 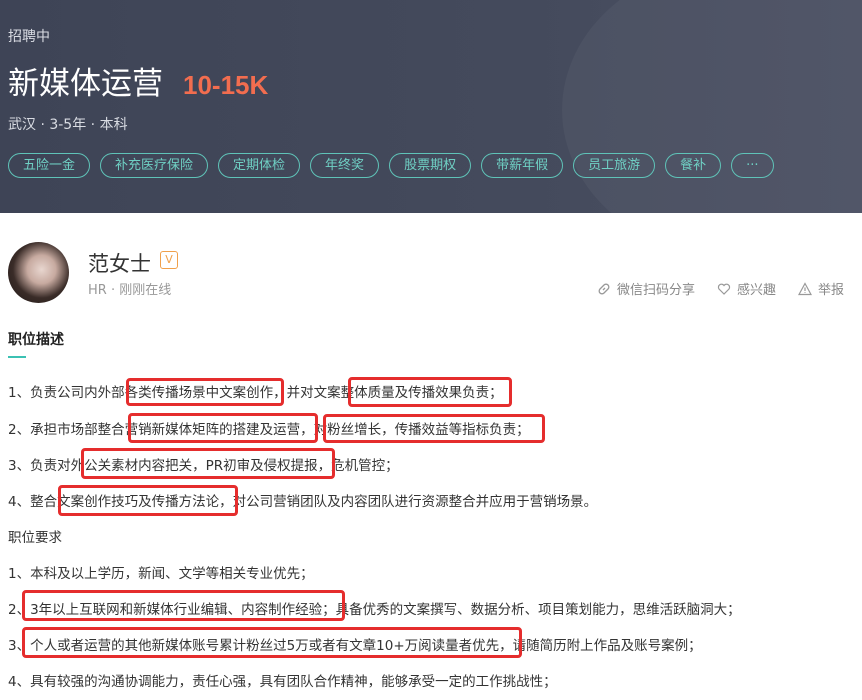 I want to click on heart-icon, so click(x=724, y=289).